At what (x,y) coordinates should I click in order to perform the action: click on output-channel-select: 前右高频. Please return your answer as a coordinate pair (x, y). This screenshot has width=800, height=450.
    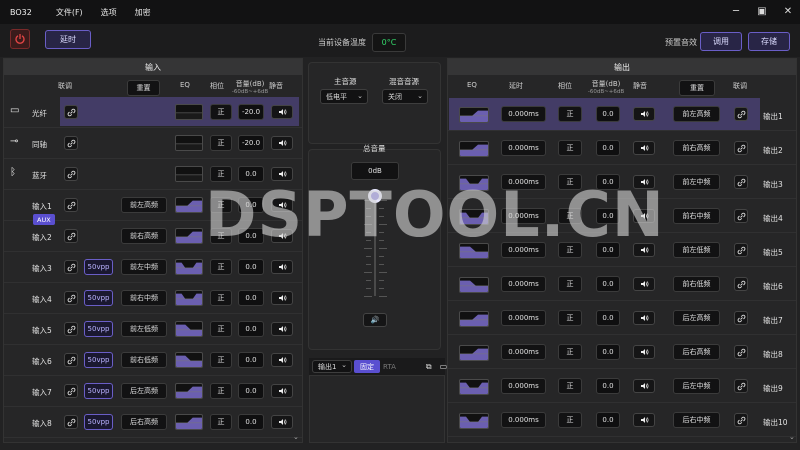
    Looking at the image, I should click on (696, 148).